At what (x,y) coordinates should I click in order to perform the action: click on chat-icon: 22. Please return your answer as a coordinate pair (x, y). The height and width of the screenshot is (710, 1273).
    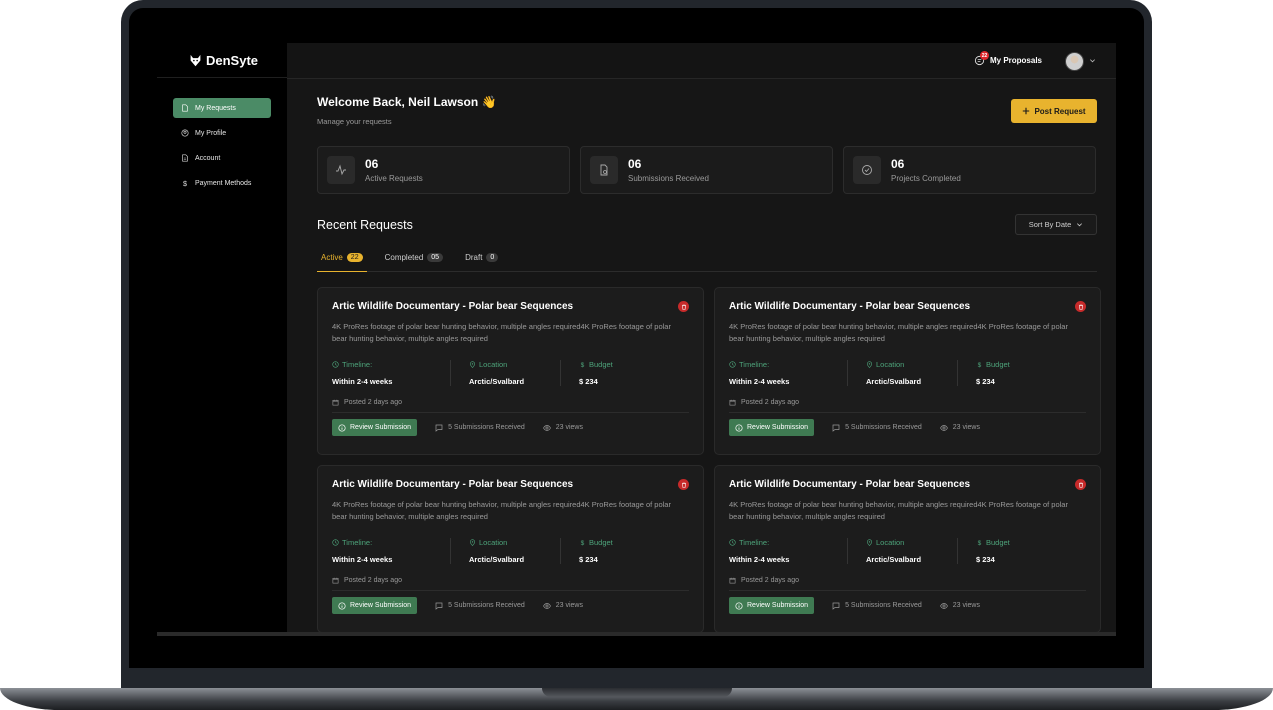
    Looking at the image, I should click on (981, 58).